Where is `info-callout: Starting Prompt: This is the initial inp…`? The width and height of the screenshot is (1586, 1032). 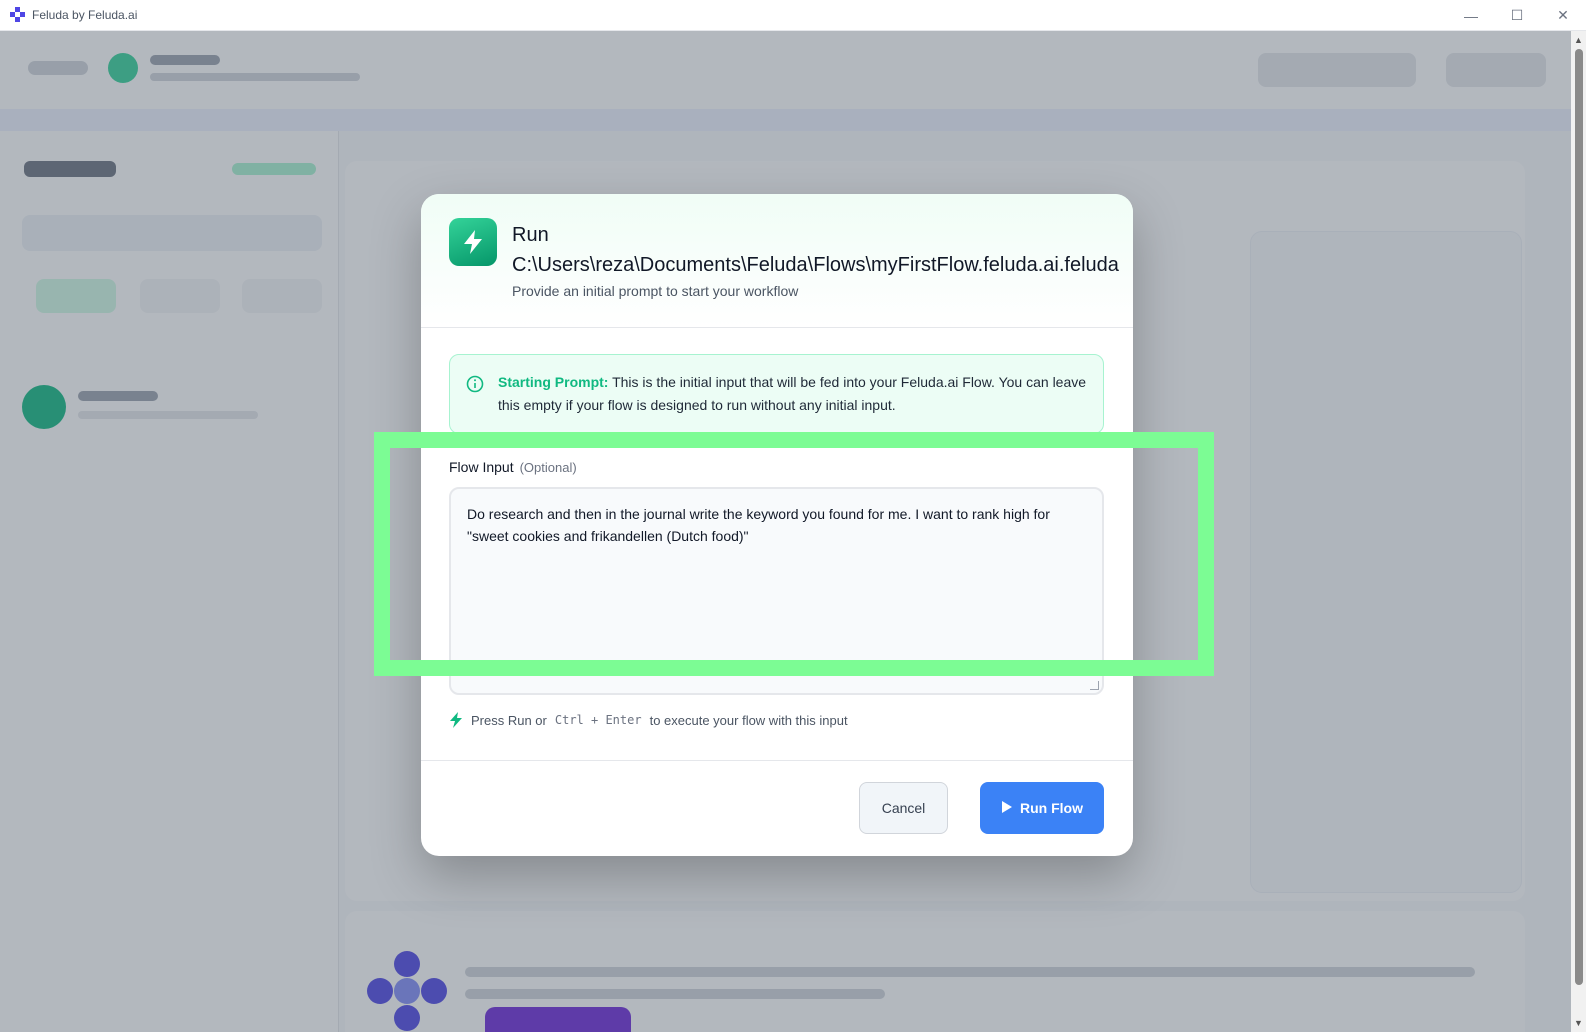
info-callout: Starting Prompt: This is the initial inp… is located at coordinates (776, 394).